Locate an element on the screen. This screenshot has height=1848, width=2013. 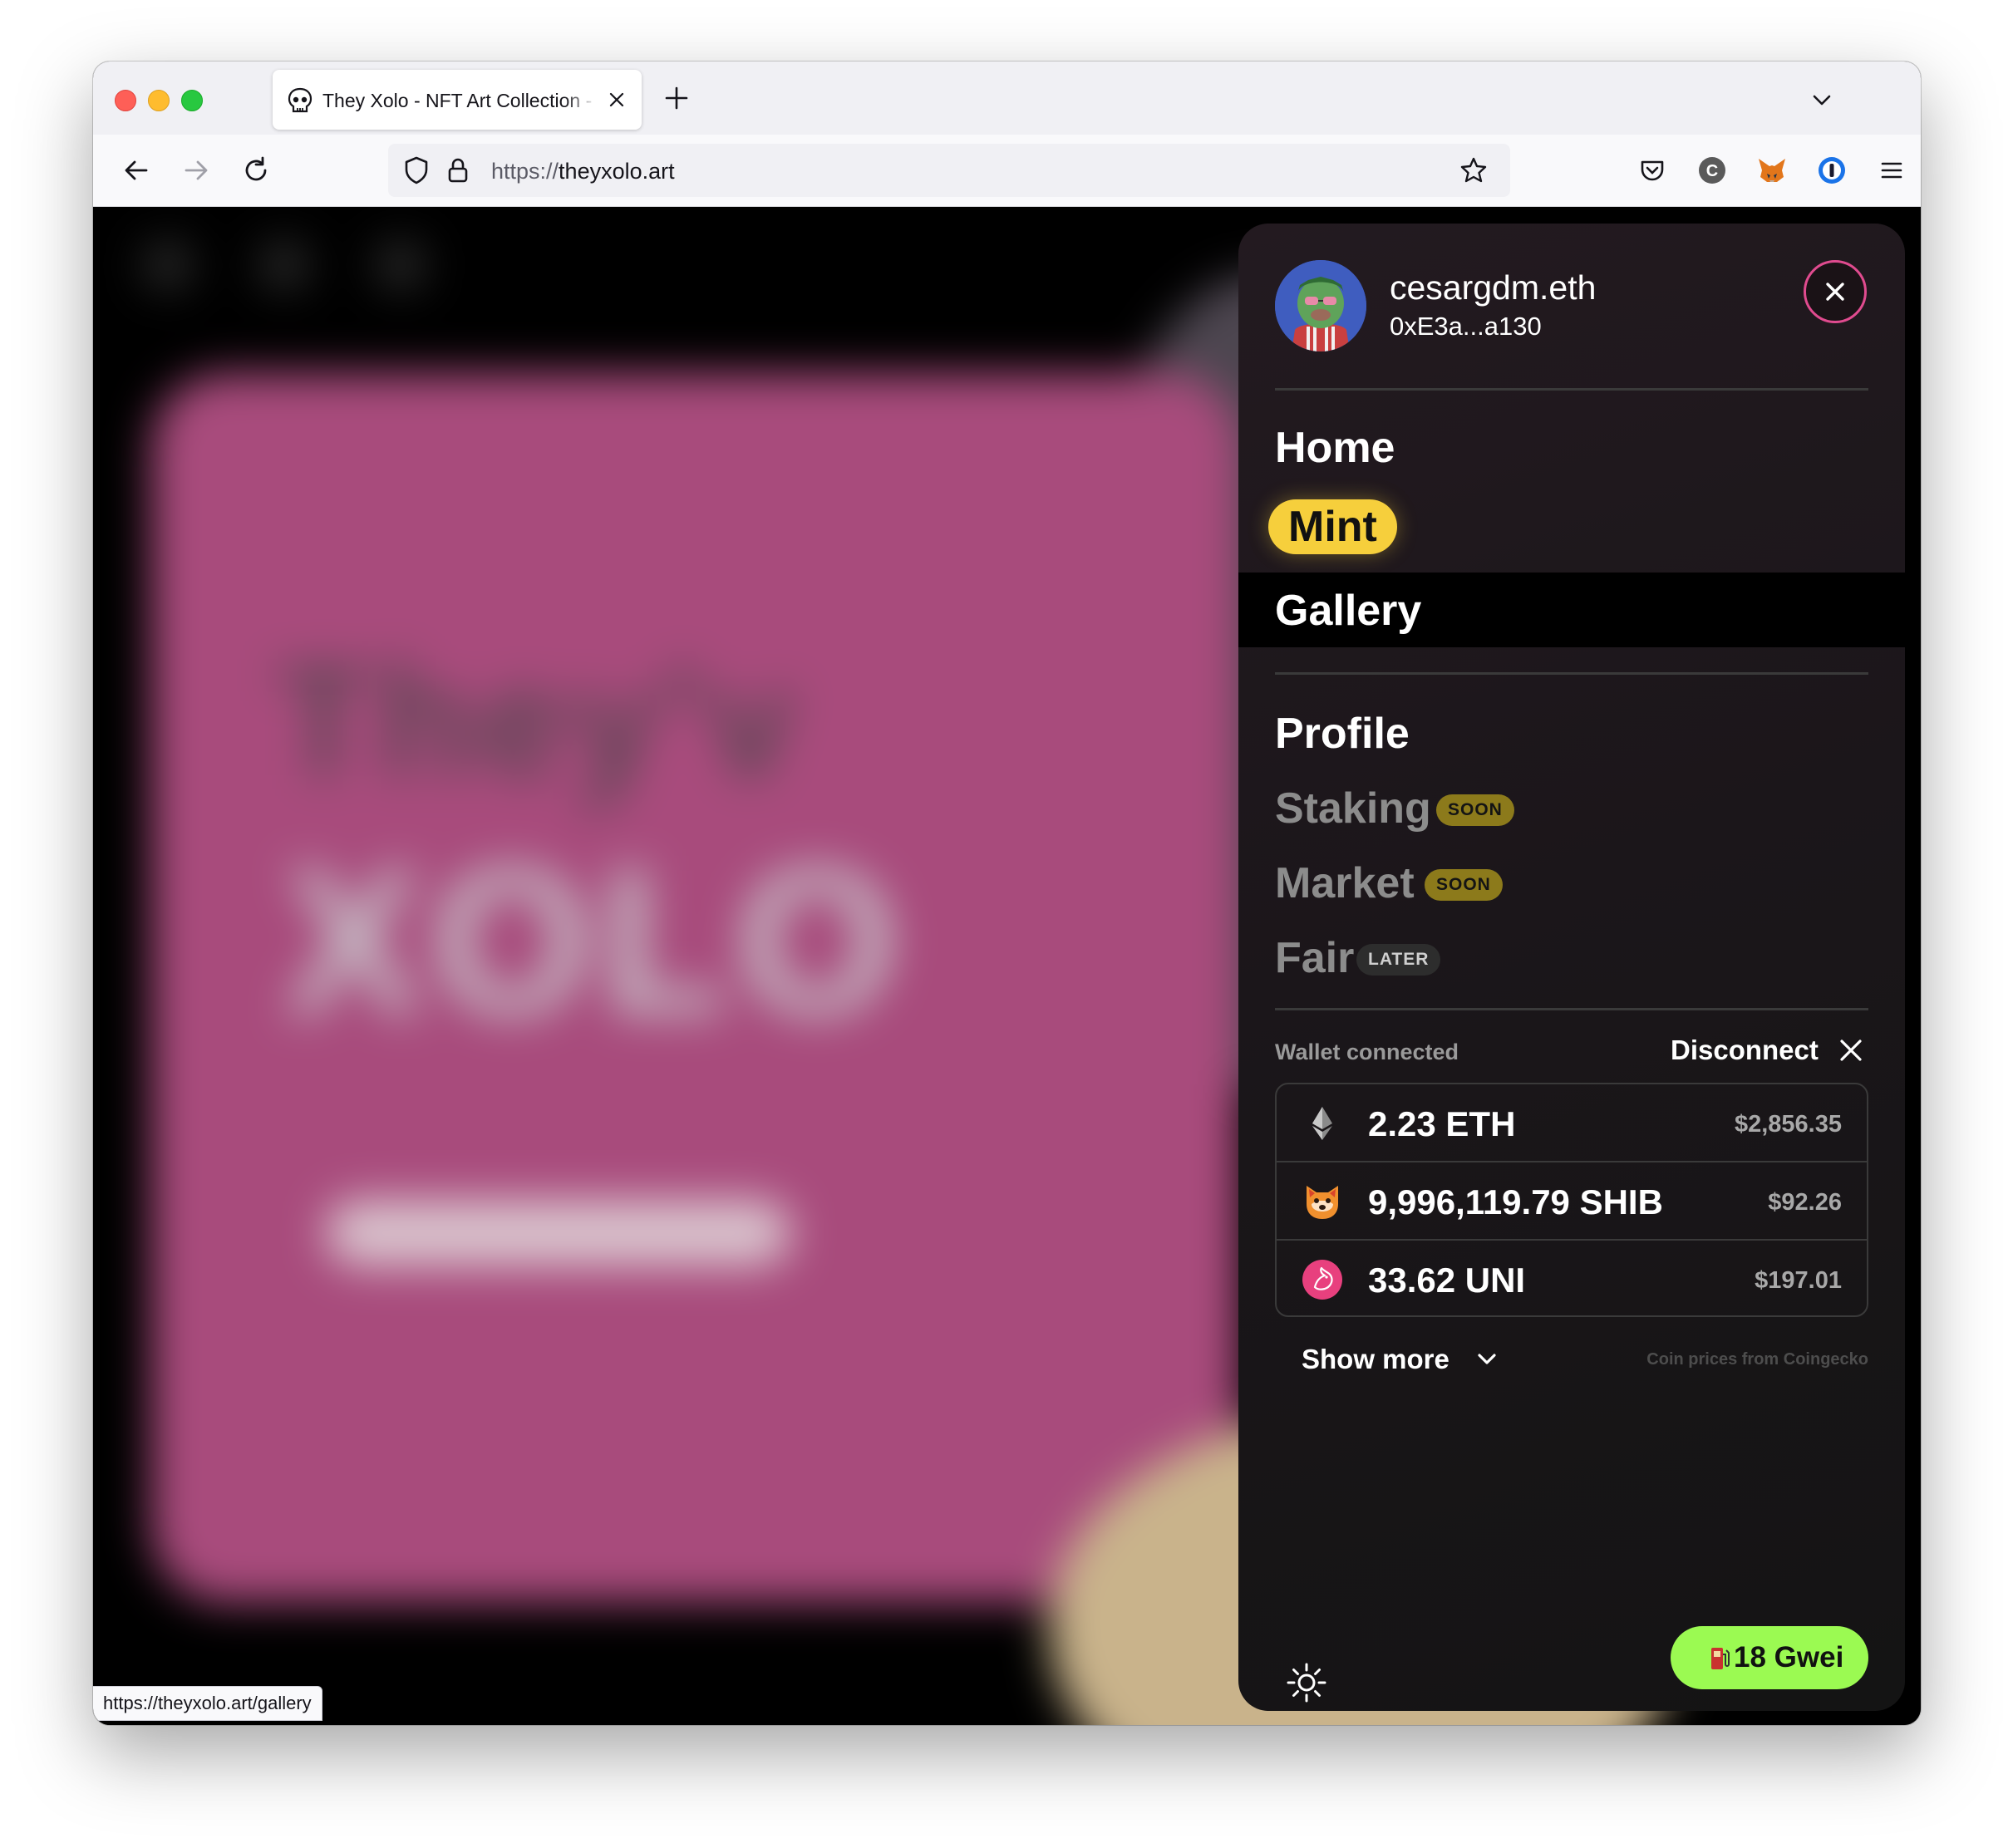
lock-icon is located at coordinates (458, 171).